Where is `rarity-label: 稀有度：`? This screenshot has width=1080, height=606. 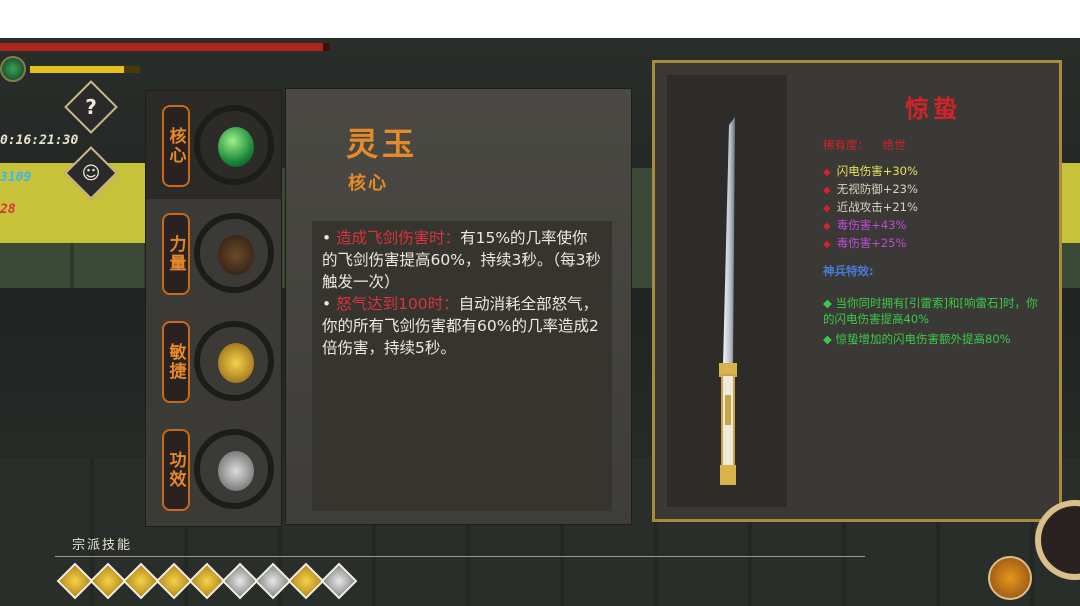 rarity-label: 稀有度： is located at coordinates (846, 145).